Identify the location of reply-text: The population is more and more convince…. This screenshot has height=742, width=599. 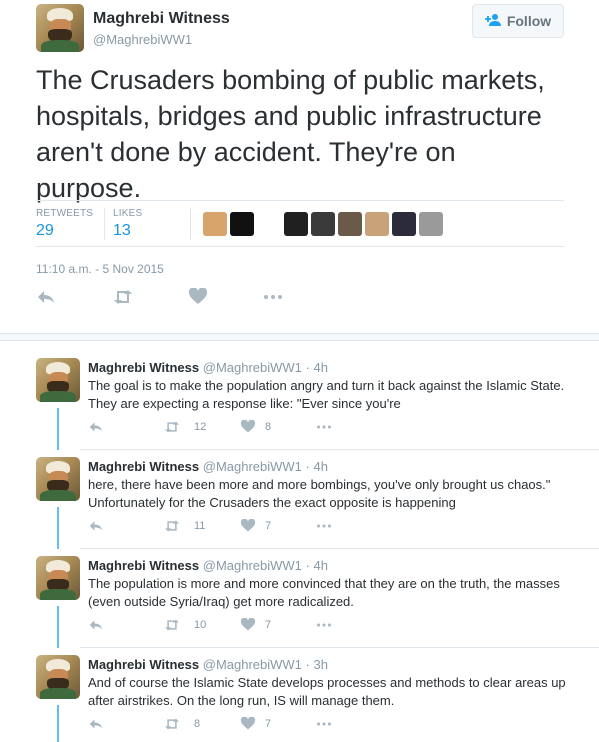
(324, 592).